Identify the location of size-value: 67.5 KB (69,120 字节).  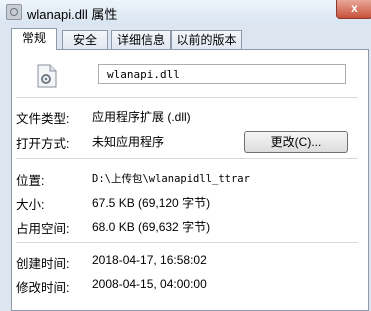
(151, 203).